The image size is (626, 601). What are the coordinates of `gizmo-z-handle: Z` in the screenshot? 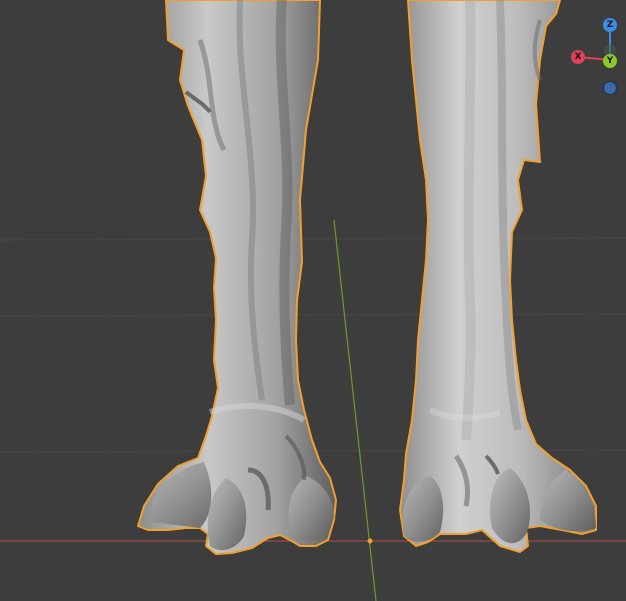 It's located at (610, 25).